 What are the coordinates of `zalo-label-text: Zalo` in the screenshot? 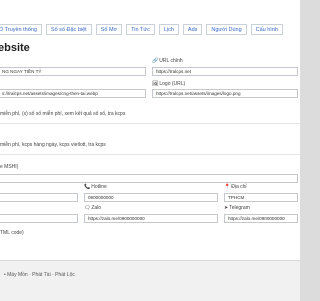 It's located at (96, 208).